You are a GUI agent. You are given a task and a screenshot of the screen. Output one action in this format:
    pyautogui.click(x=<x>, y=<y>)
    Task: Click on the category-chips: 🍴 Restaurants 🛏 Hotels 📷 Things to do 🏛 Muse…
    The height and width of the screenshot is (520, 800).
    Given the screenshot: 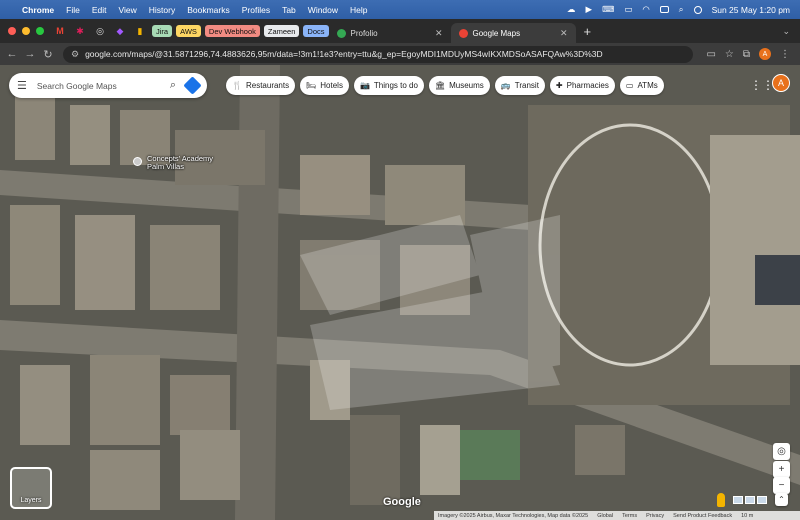 What is the action you would take?
    pyautogui.click(x=445, y=85)
    